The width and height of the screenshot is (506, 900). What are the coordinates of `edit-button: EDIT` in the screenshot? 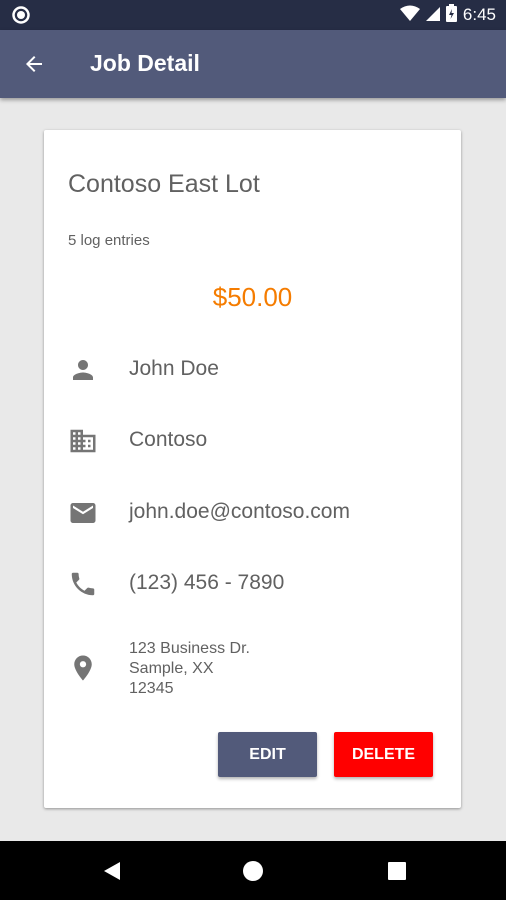 It's located at (267, 754).